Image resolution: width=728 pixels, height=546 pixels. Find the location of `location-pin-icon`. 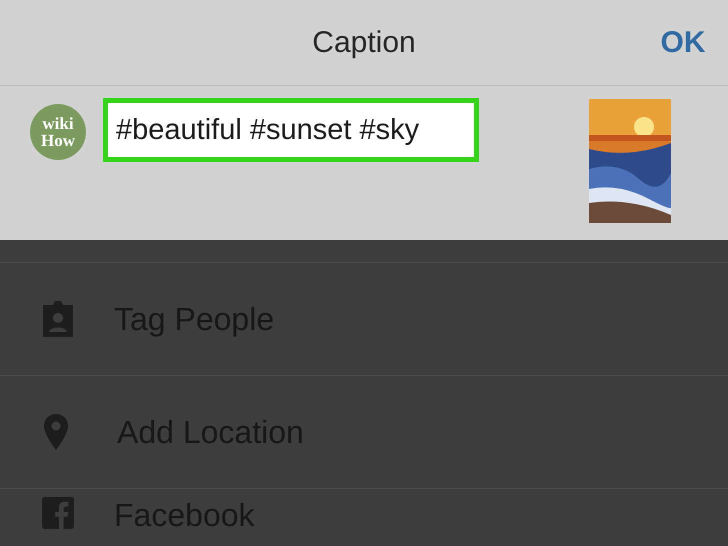

location-pin-icon is located at coordinates (56, 432).